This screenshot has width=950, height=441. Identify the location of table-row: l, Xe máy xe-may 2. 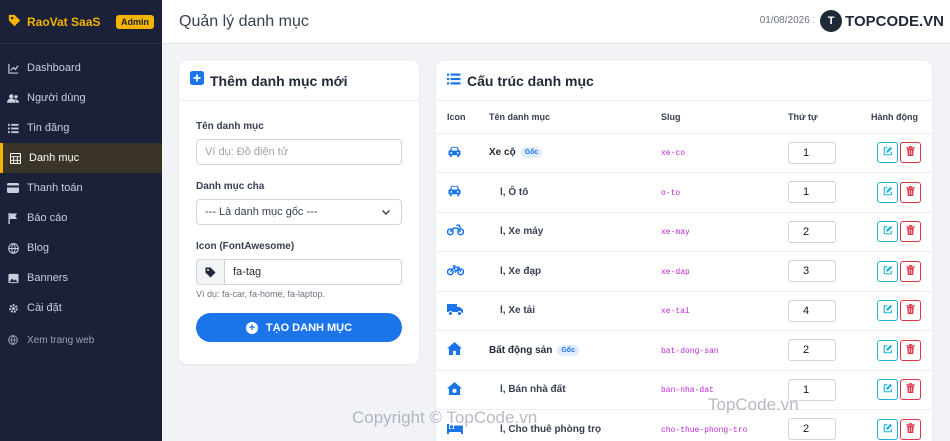
(684, 232).